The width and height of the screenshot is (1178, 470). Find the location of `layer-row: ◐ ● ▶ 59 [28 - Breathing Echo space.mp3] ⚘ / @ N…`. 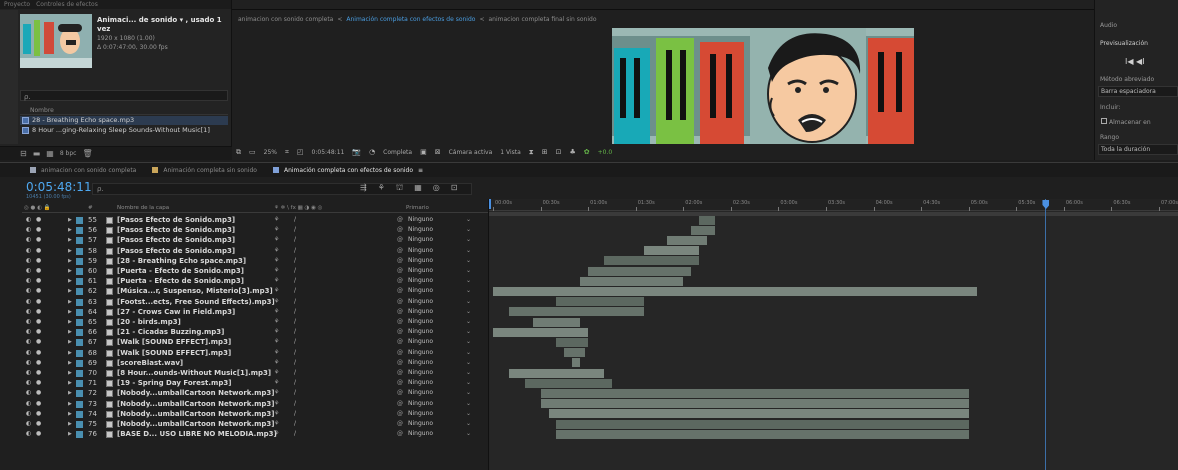

layer-row: ◐ ● ▶ 59 [28 - Breathing Echo space.mp3] ⚘ / @ N… is located at coordinates (255, 261).